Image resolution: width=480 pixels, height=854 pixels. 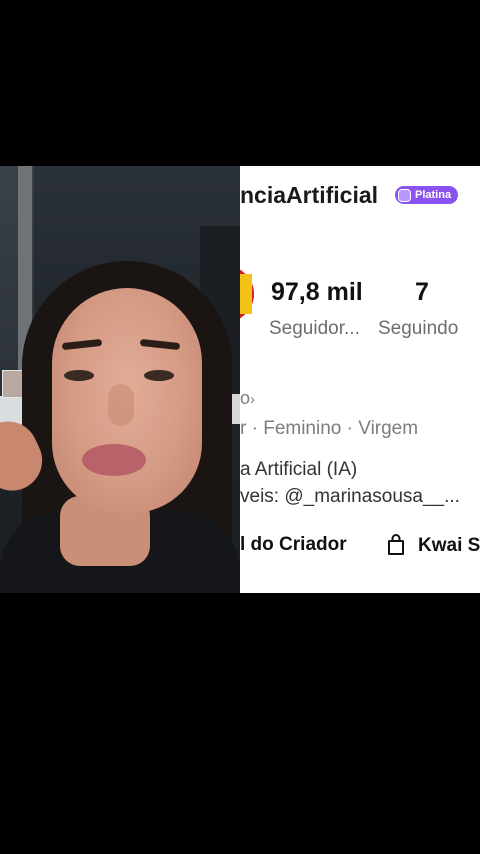 I want to click on background-poster, so click(x=13, y=384).